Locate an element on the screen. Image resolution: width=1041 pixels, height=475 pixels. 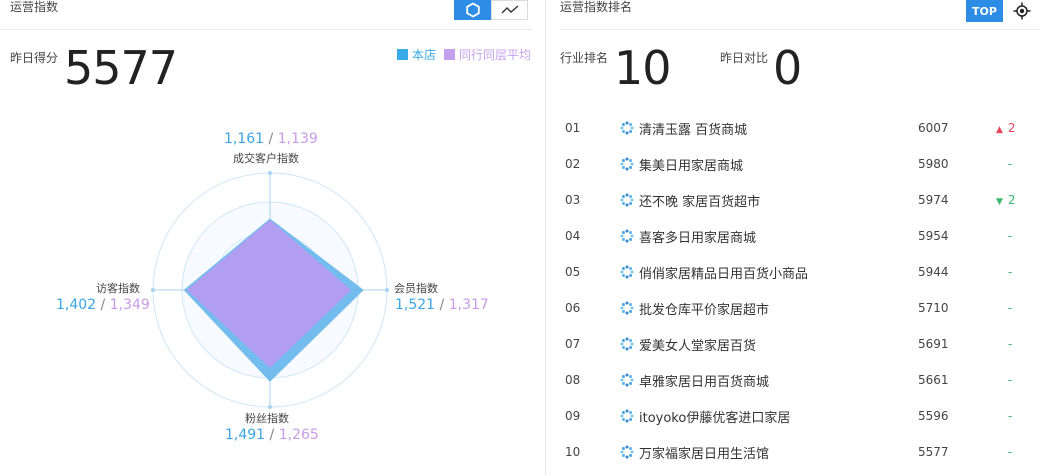
top-button: TOP is located at coordinates (984, 11).